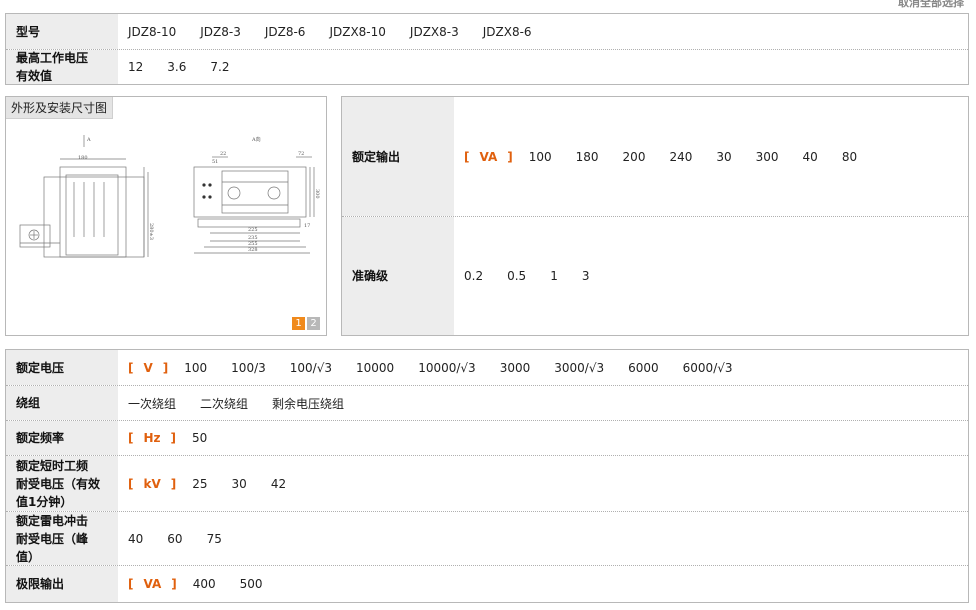 Image resolution: width=976 pixels, height=610 pixels. I want to click on max-voltage-row: 最高工作电压 有效值 12 3.6 7.2, so click(487, 67).